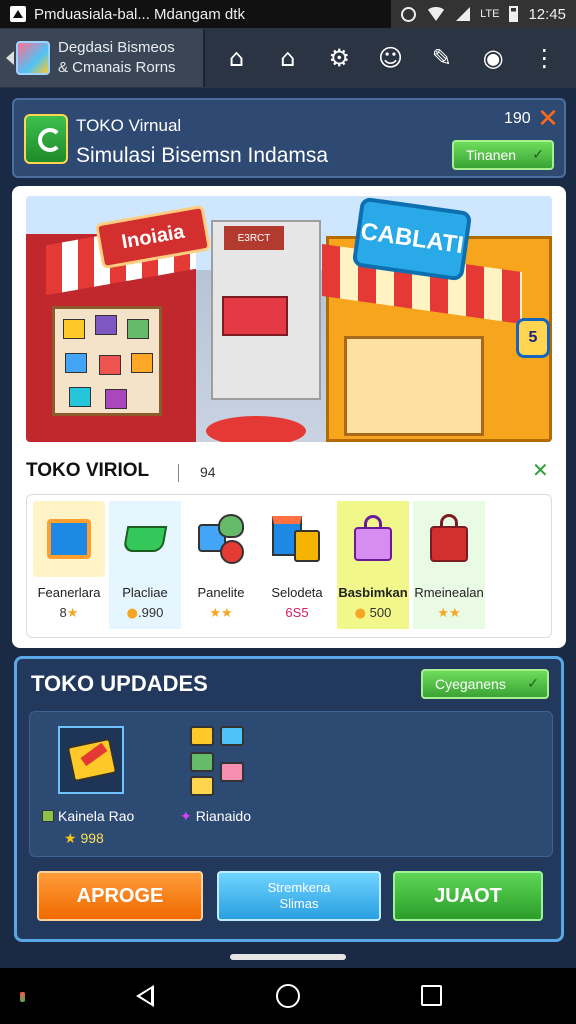 Image resolution: width=576 pixels, height=1024 pixels. What do you see at coordinates (208, 472) in the screenshot?
I see `catalog-count: 94` at bounding box center [208, 472].